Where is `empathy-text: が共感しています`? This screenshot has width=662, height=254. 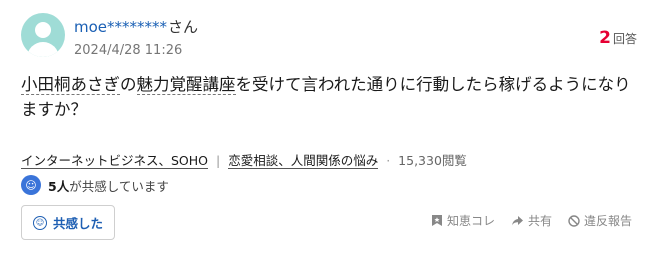
empathy-text: が共感しています is located at coordinates (119, 186).